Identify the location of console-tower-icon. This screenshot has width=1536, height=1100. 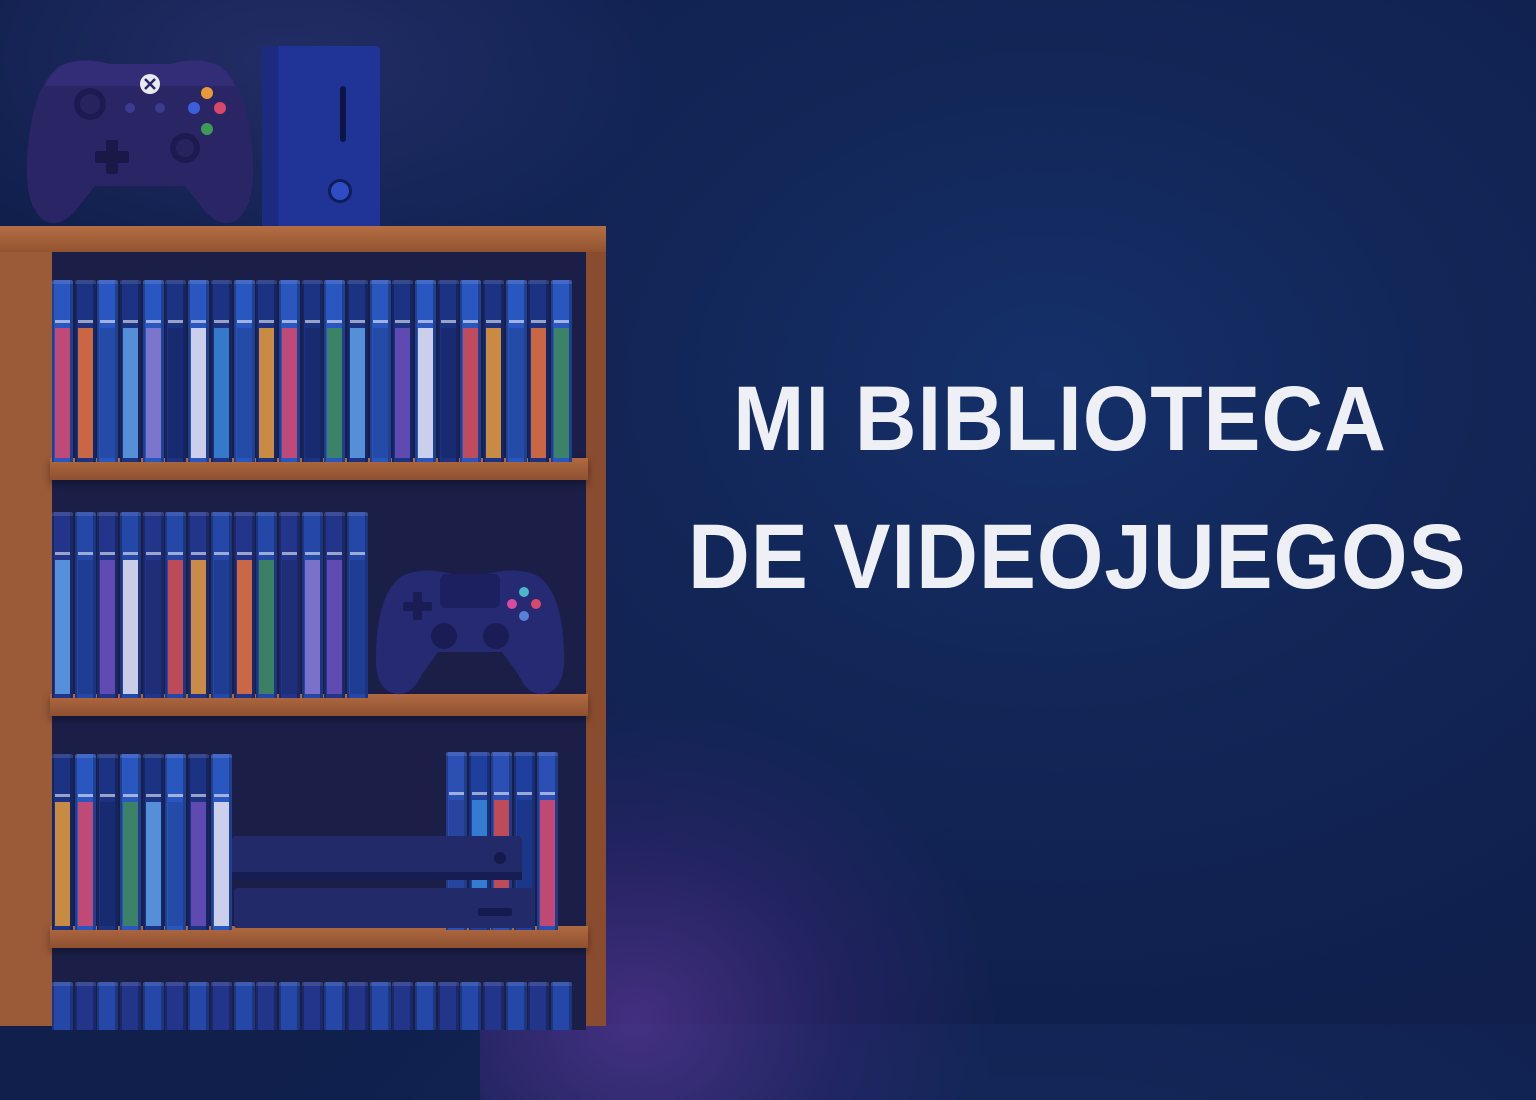
(321, 137).